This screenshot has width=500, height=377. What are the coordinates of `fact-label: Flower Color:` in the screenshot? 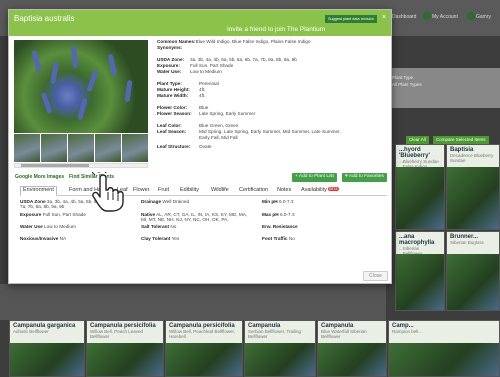 It's located at (172, 107).